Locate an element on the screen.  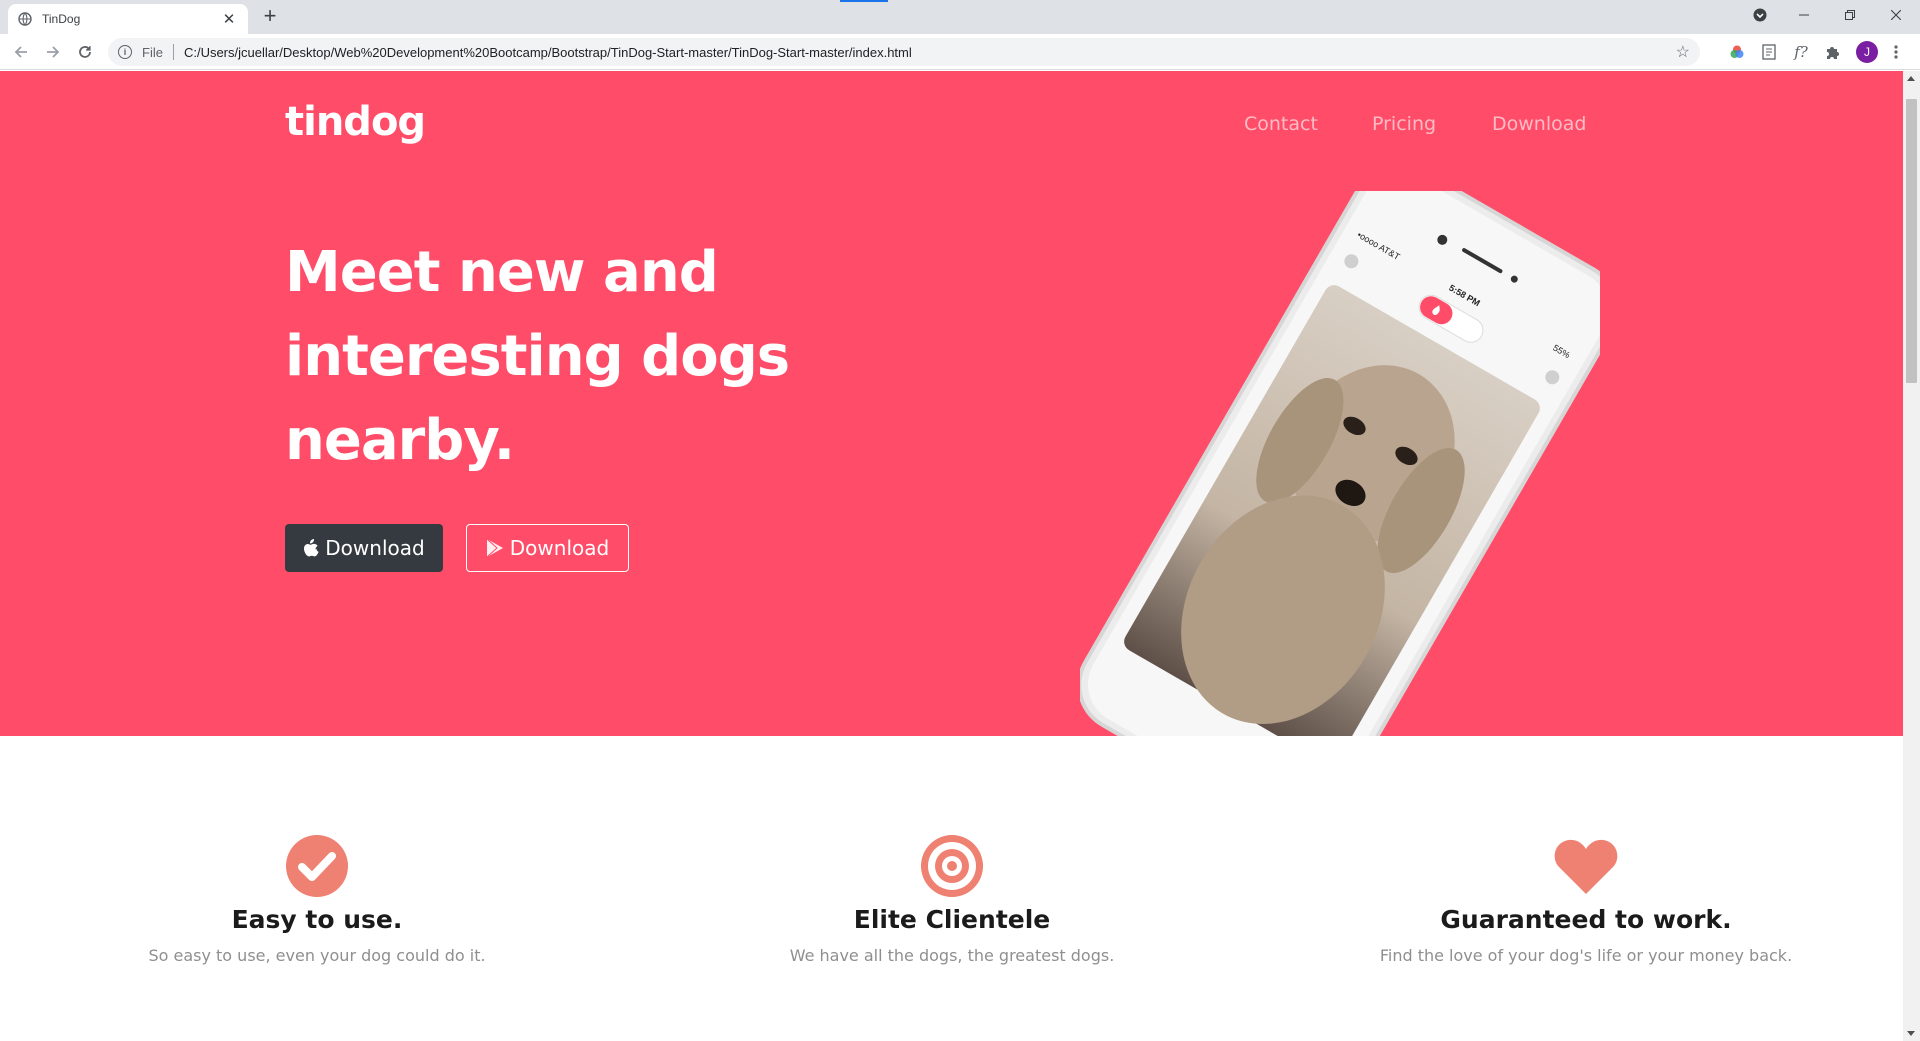
omnibox-divider is located at coordinates (173, 52).